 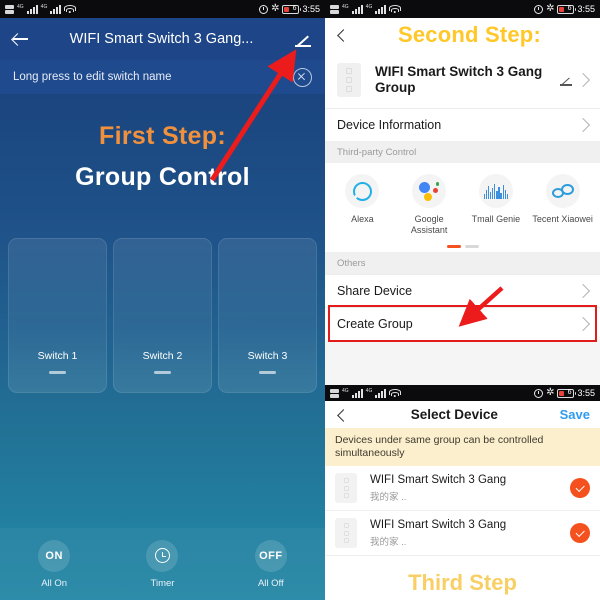 I want to click on switch-label: Switch 1, so click(x=57, y=356).